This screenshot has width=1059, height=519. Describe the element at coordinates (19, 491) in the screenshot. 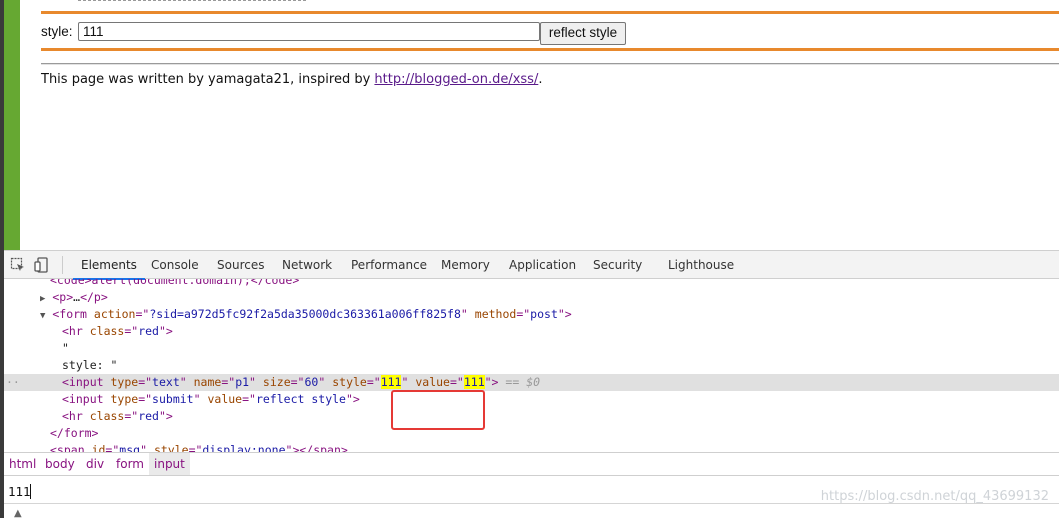

I see `console-value: 111` at that location.